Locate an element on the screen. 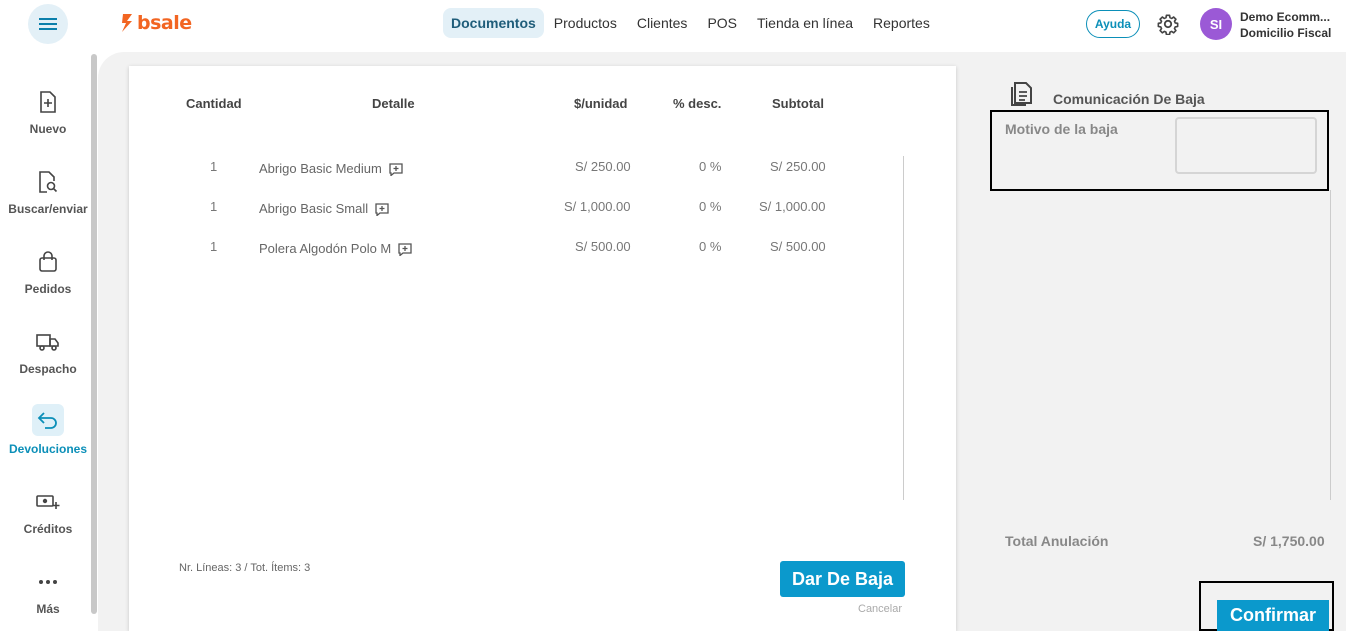 The height and width of the screenshot is (631, 1346). column-header-cantidad: Cantidad is located at coordinates (214, 103).